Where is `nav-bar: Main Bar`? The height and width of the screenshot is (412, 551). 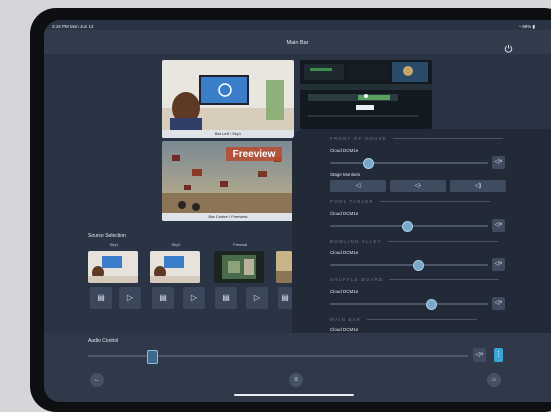 nav-bar: Main Bar is located at coordinates (297, 42).